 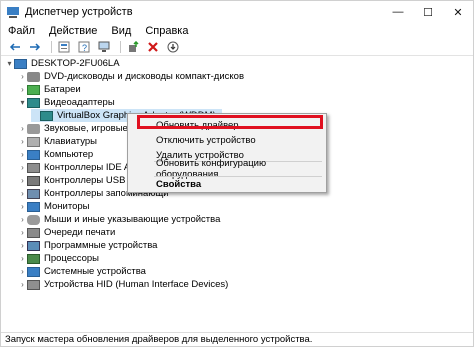 What do you see at coordinates (75, 63) in the screenshot?
I see `tree-root-label: DESKTOP-2FU06LA` at bounding box center [75, 63].